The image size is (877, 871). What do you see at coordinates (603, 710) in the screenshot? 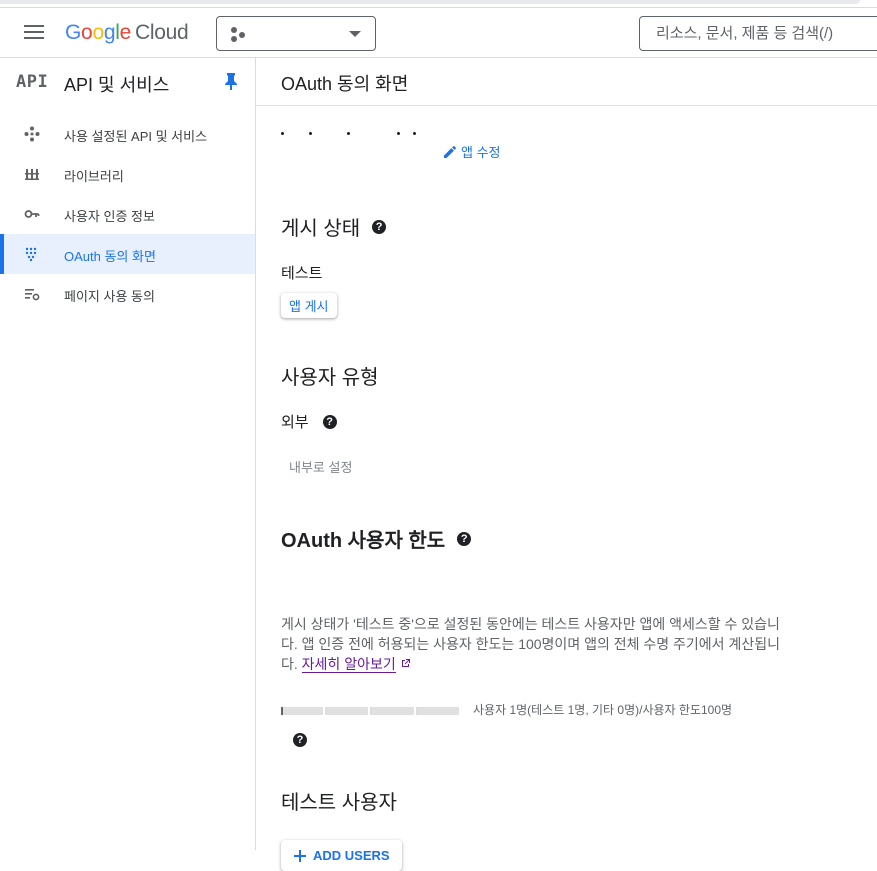
I see `quota-usage-text: 사용자 1명(테스트 1명, 기타 0명)/사용자 한도100명` at bounding box center [603, 710].